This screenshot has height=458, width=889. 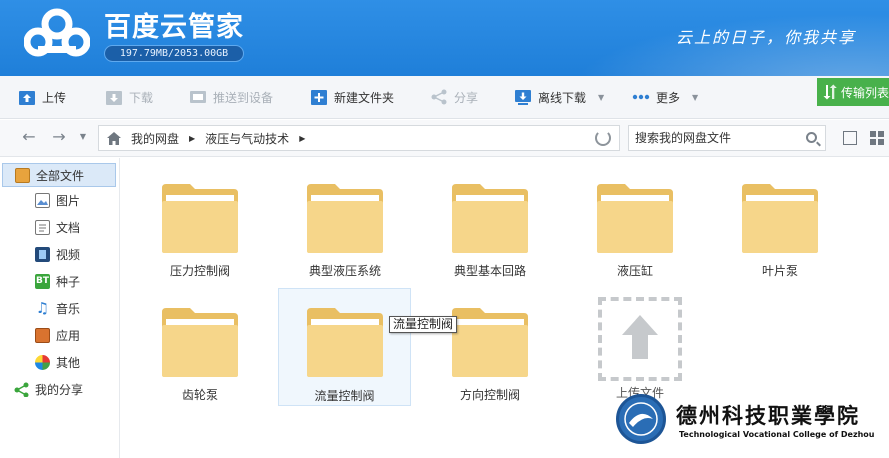 What do you see at coordinates (29, 137) in the screenshot?
I see `back-arrow-icon: ←` at bounding box center [29, 137].